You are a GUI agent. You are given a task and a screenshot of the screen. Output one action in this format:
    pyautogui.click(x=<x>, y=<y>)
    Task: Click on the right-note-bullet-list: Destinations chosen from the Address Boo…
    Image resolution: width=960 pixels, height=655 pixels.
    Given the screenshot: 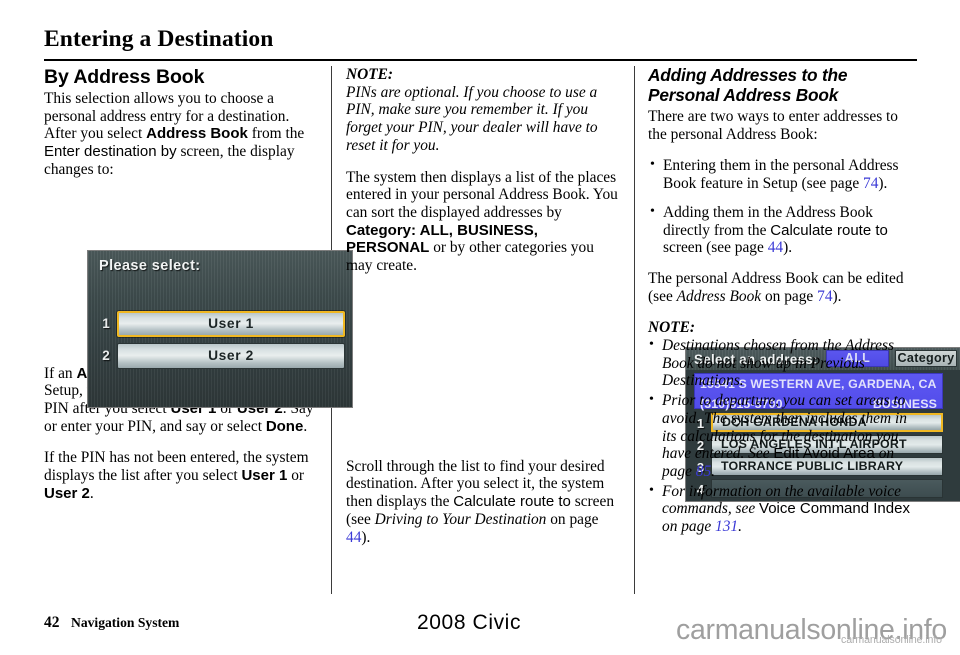 What is the action you would take?
    pyautogui.click(x=784, y=436)
    